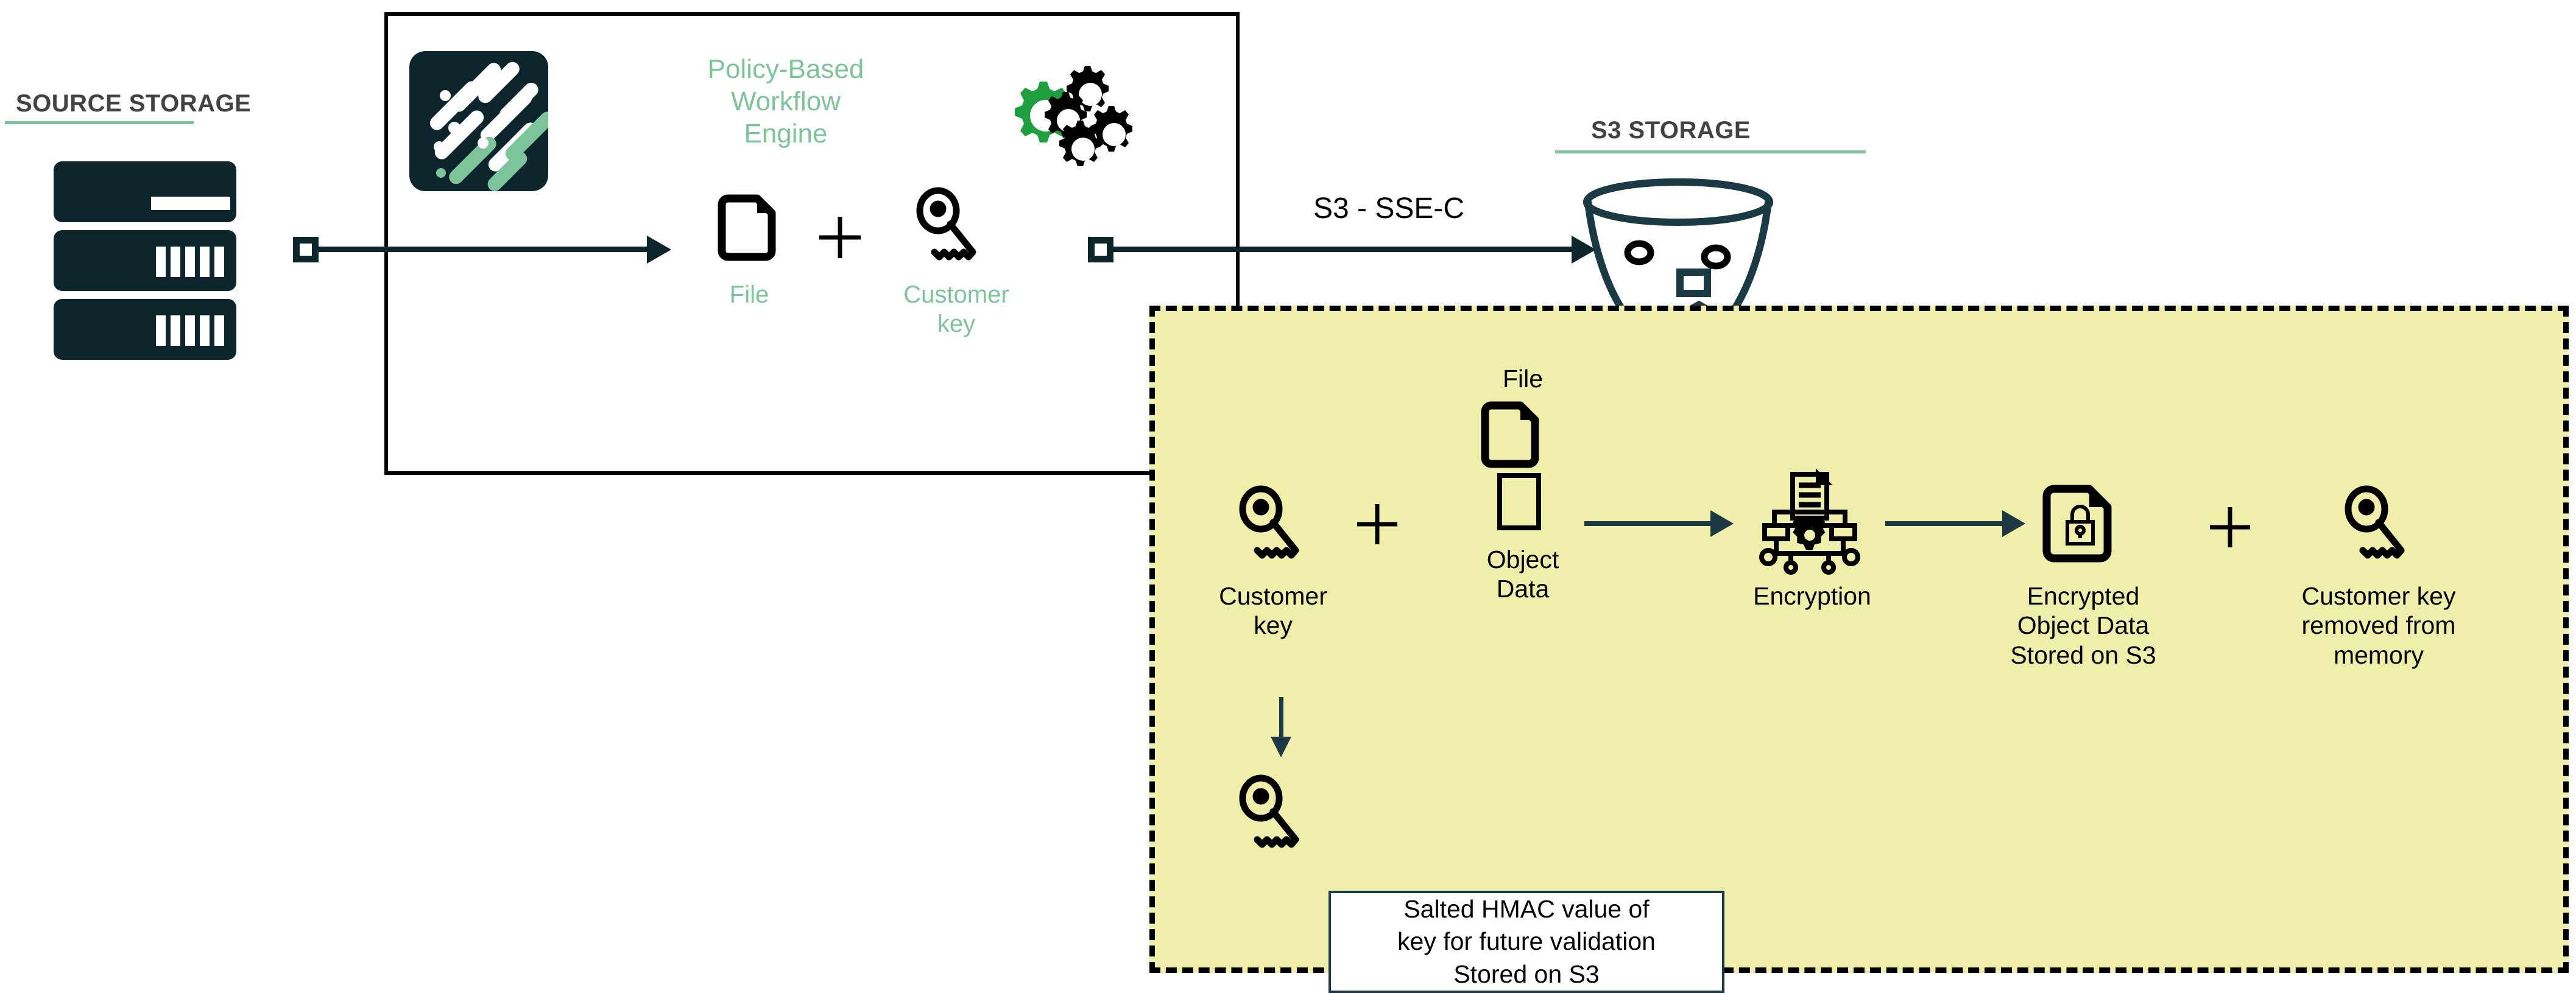 The image size is (2576, 993). What do you see at coordinates (1648, 523) in the screenshot?
I see `to-encryption-line` at bounding box center [1648, 523].